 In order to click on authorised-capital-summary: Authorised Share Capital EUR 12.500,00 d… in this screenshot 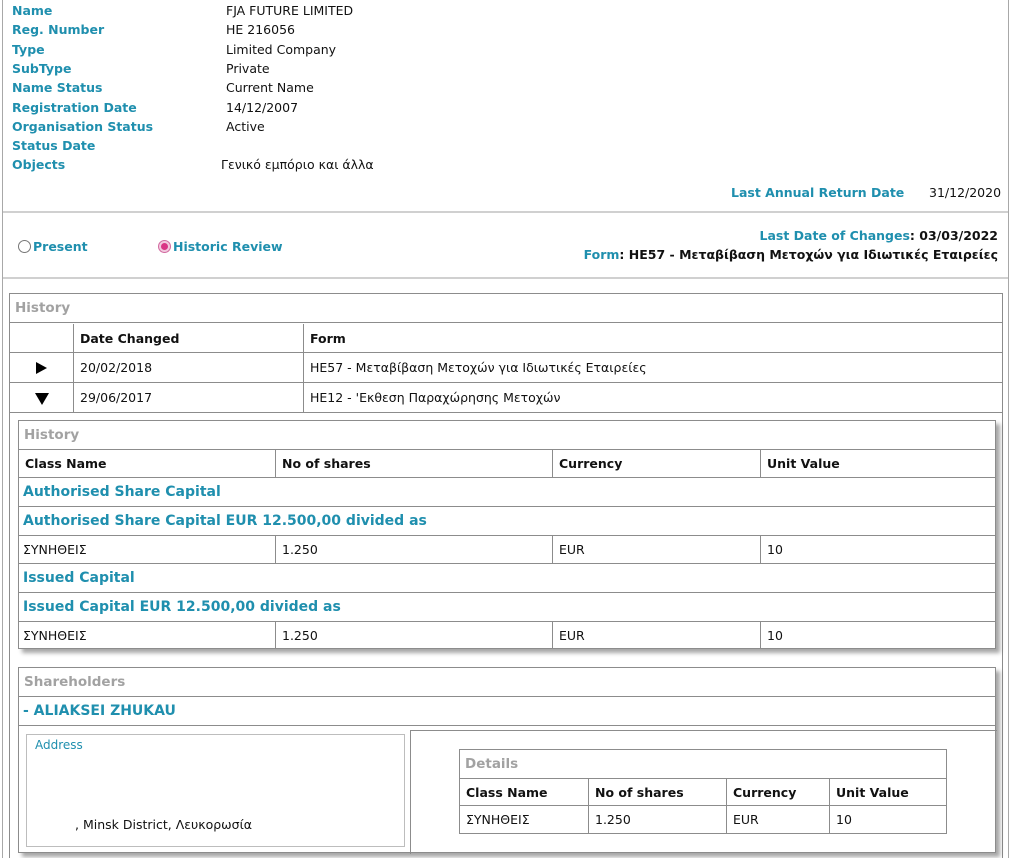, I will do `click(507, 521)`.